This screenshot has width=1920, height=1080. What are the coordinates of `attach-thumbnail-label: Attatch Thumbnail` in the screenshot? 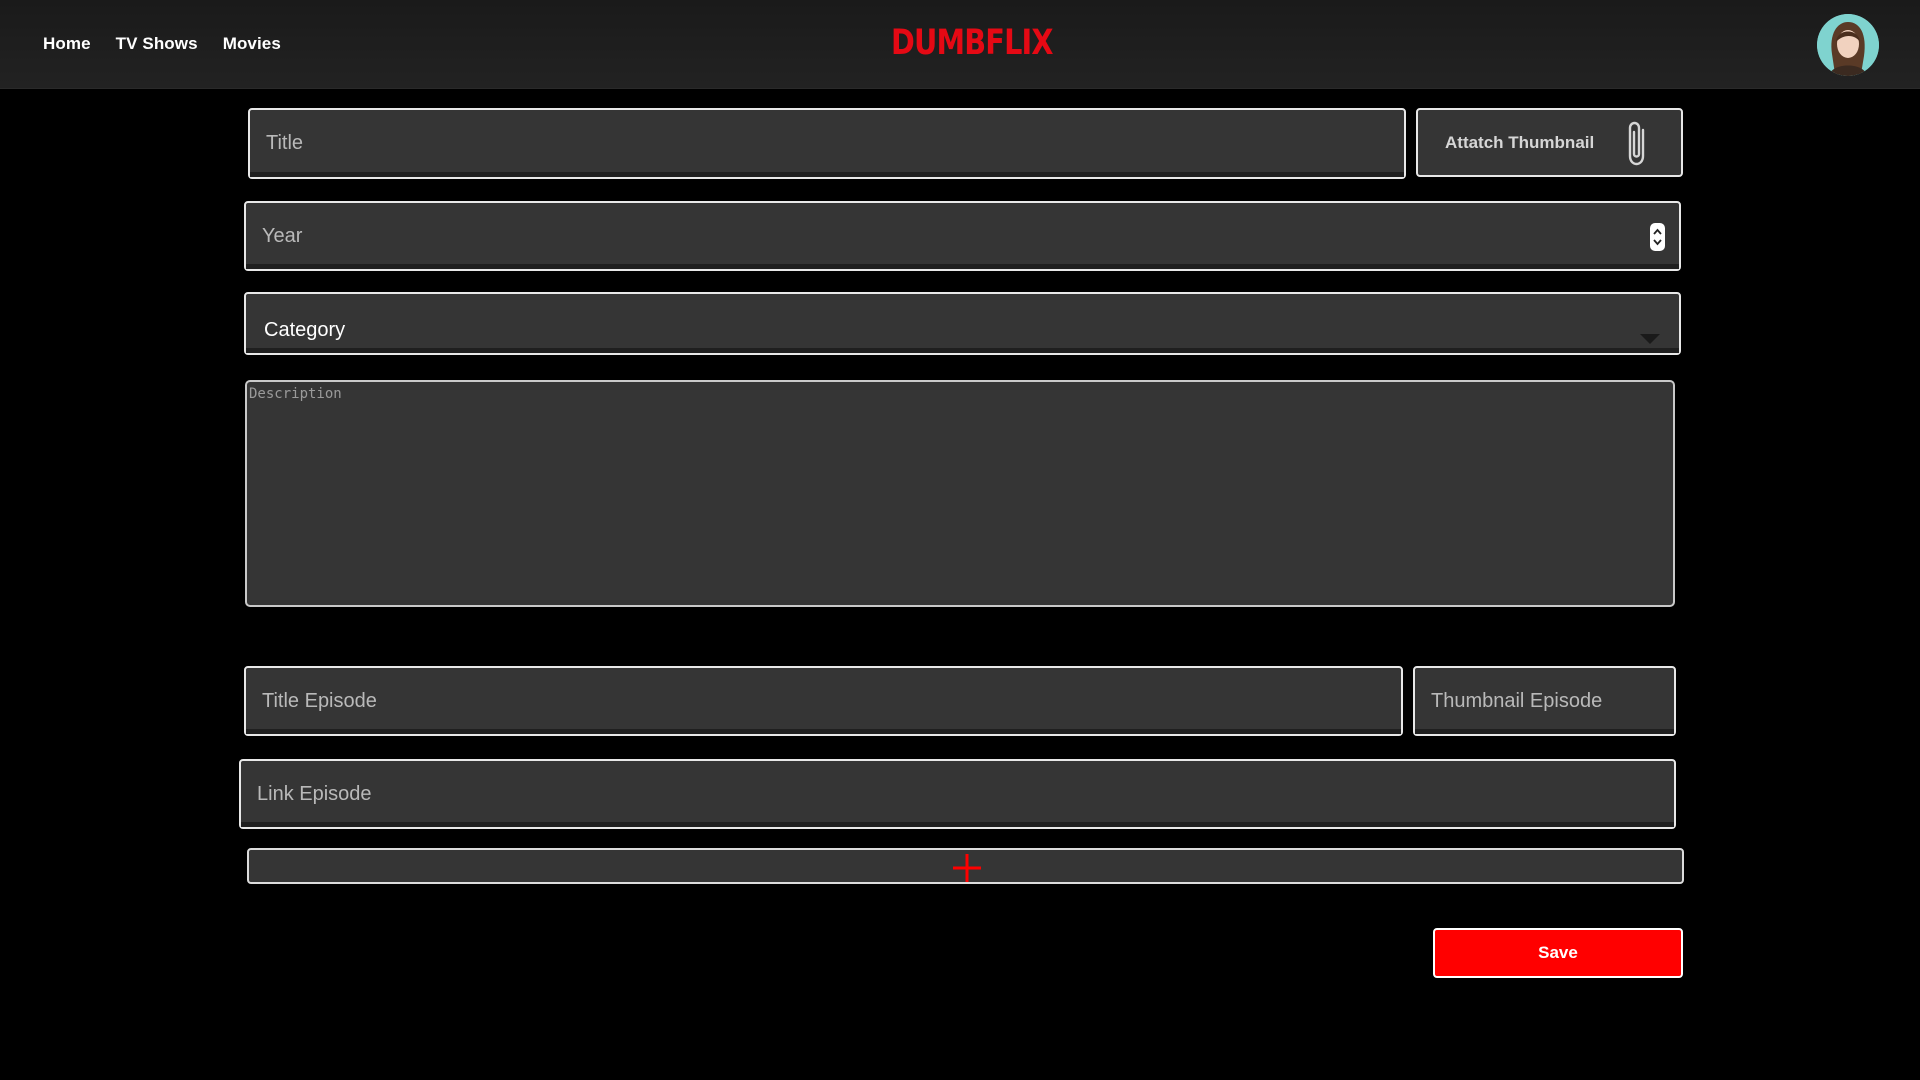 It's located at (1520, 142).